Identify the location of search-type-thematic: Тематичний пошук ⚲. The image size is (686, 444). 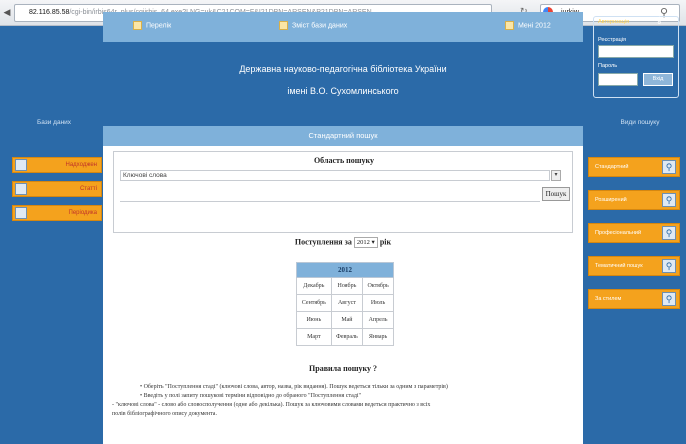
(634, 266).